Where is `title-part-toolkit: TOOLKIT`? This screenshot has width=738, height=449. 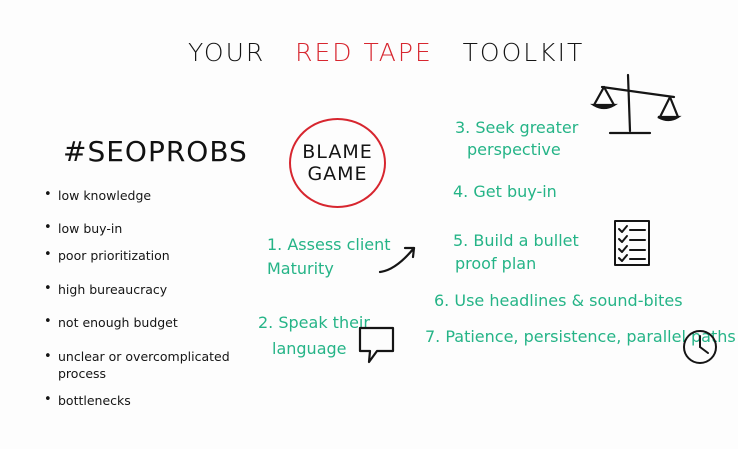
title-part-toolkit: TOOLKIT is located at coordinates (523, 52).